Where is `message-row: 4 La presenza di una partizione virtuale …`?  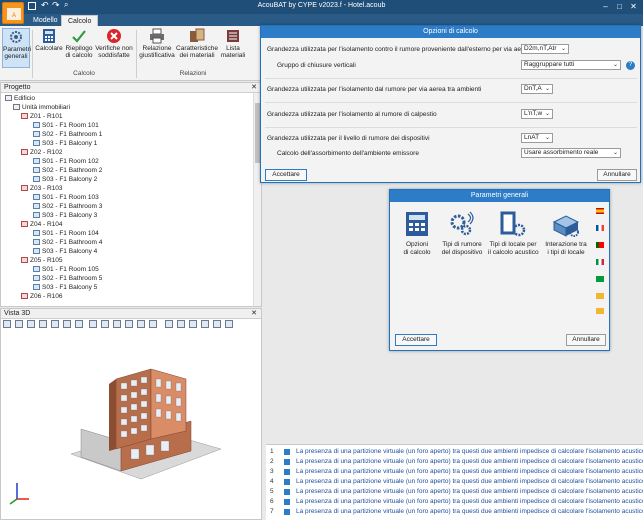
message-row: 4 La presenza di una partizione virtuale … is located at coordinates (454, 481).